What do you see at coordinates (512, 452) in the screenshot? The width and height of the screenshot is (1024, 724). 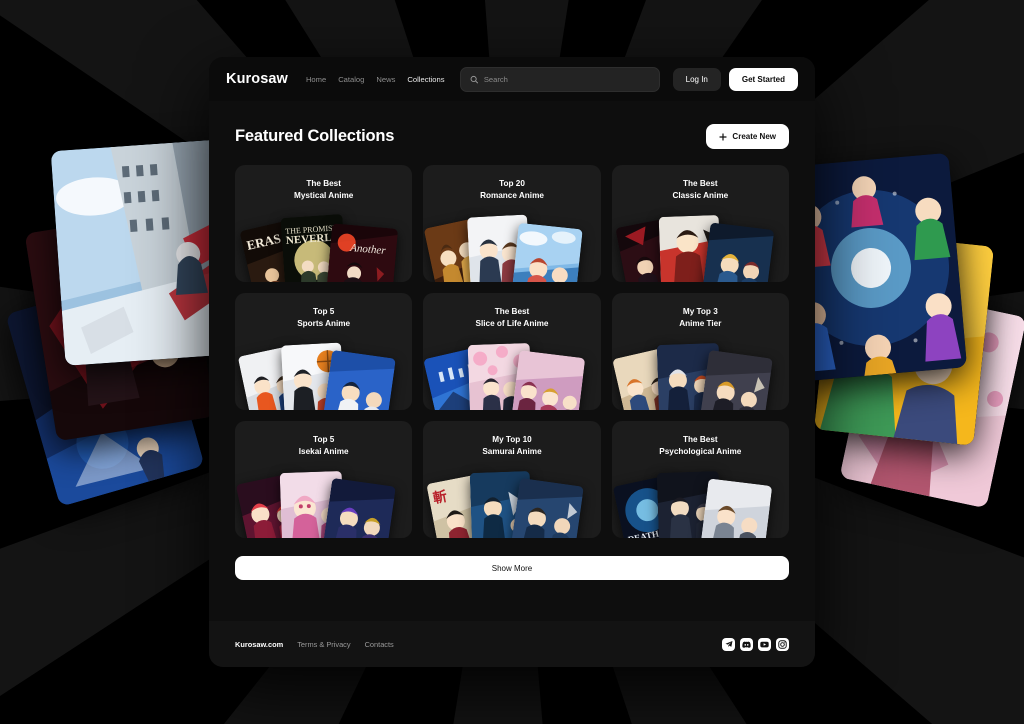 I see `collection-title-line2: Samurai Anime` at bounding box center [512, 452].